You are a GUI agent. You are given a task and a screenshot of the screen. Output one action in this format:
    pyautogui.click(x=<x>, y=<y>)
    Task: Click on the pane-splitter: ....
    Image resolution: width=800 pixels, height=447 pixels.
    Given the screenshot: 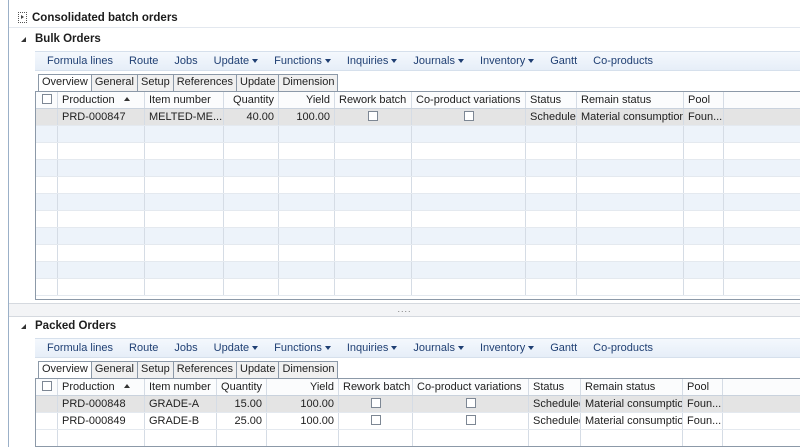 What is the action you would take?
    pyautogui.click(x=404, y=310)
    